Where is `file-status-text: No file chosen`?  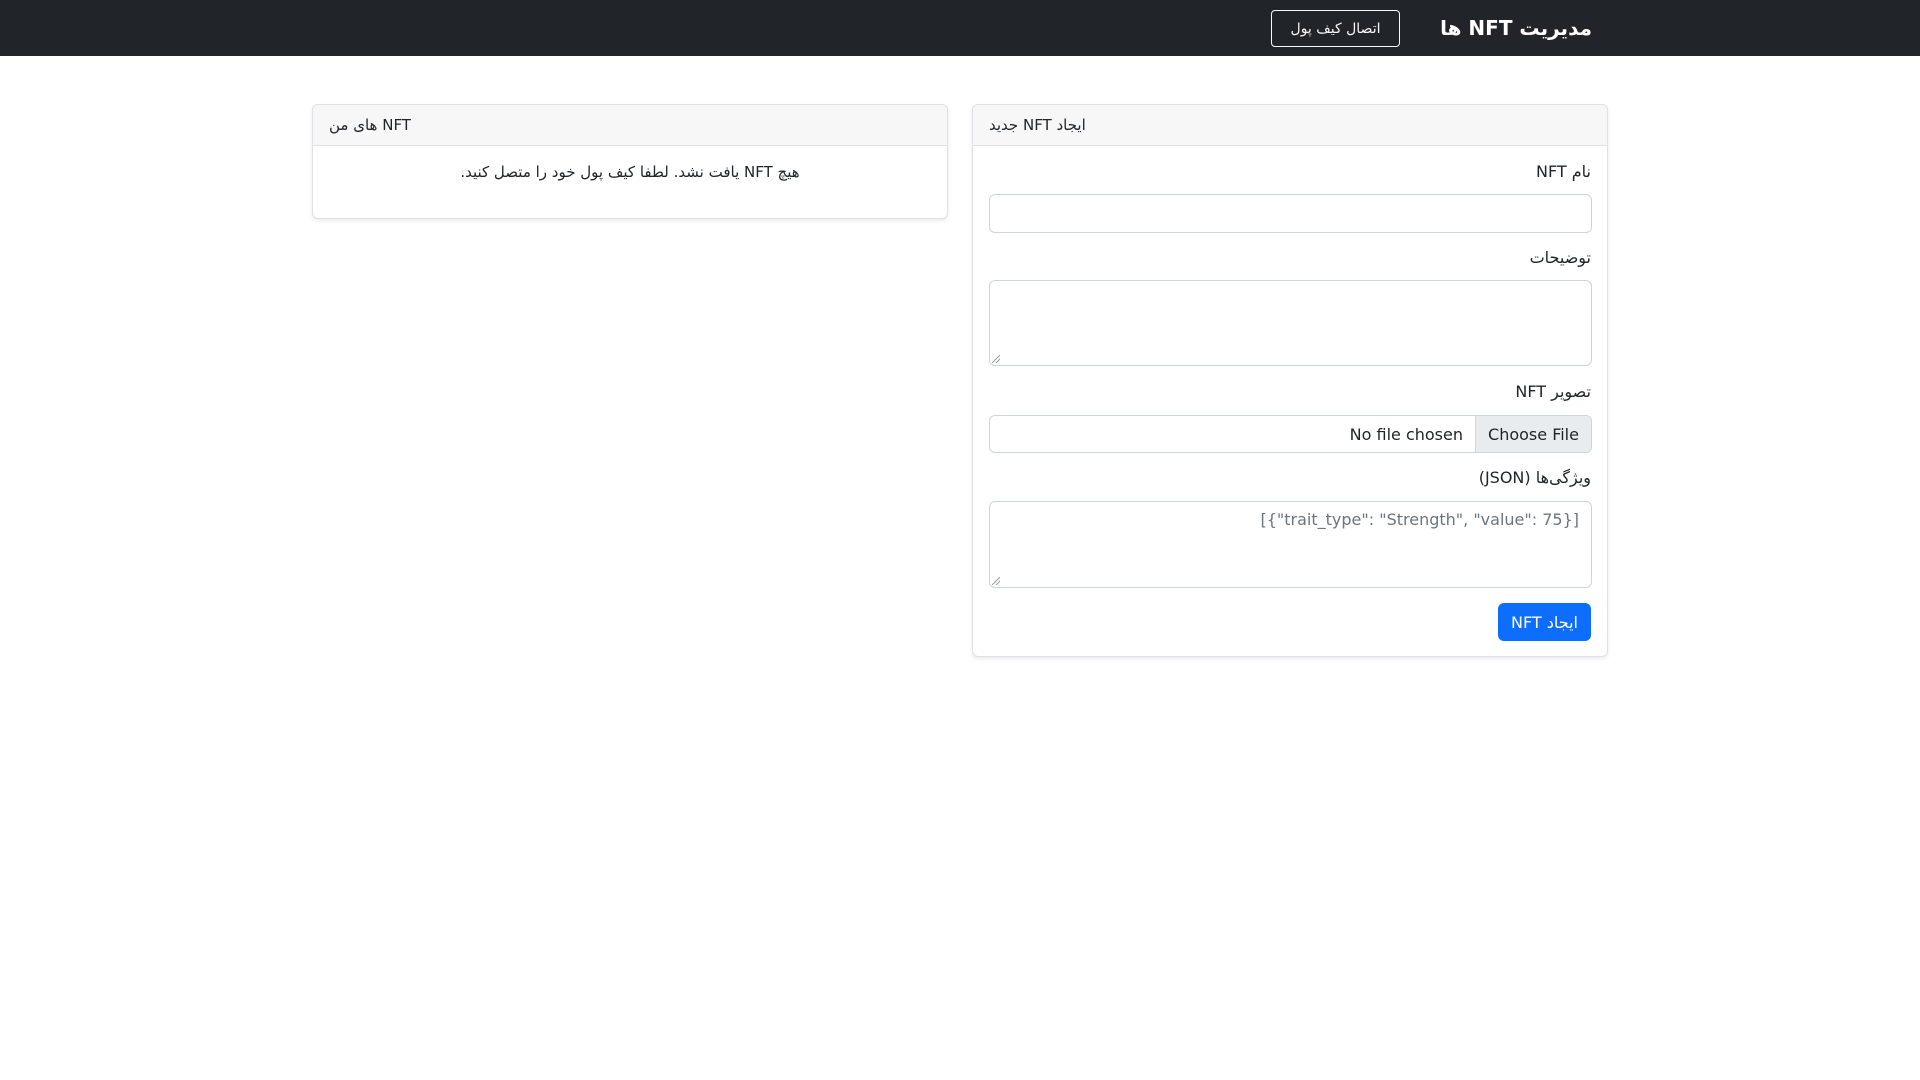
file-status-text: No file chosen is located at coordinates (1406, 434).